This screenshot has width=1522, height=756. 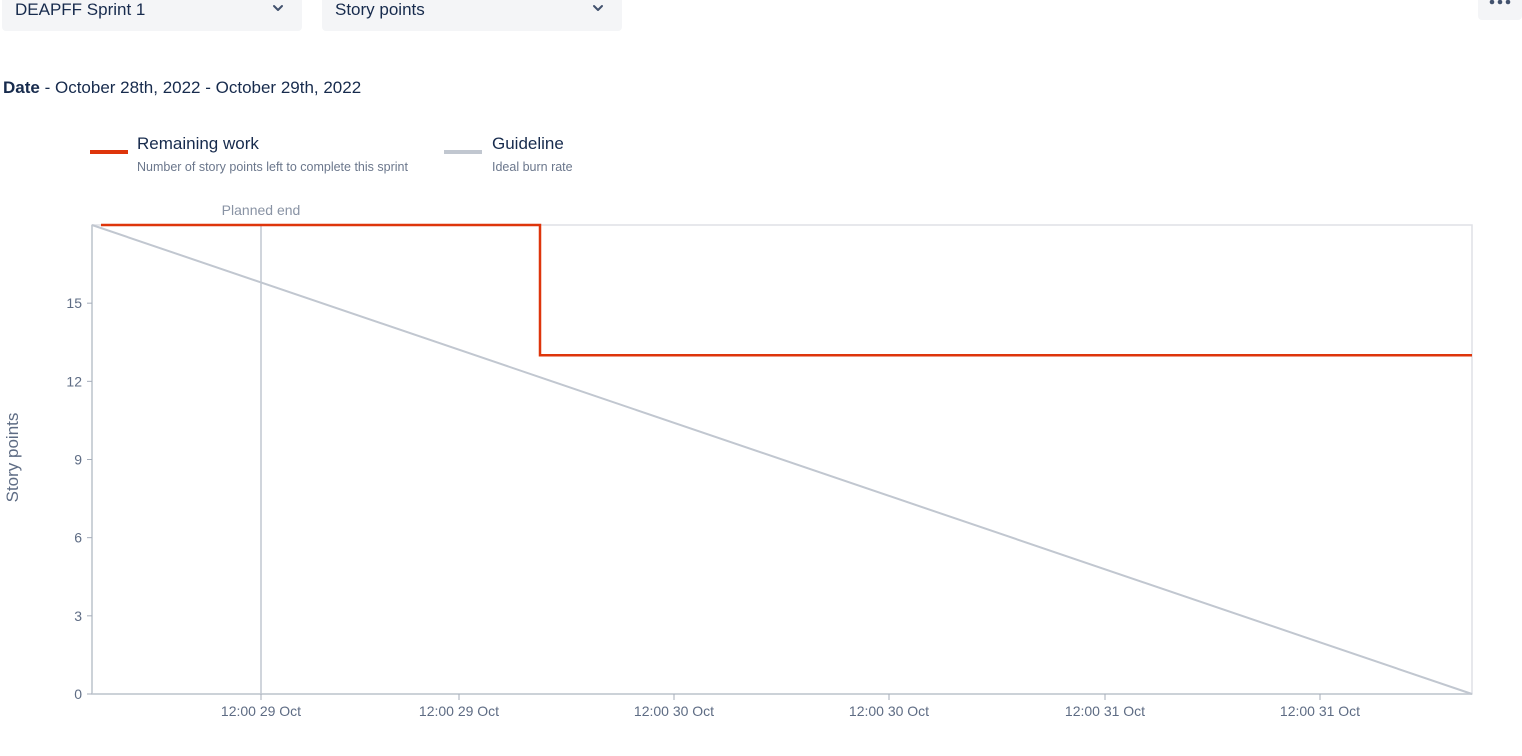 I want to click on planned-end-label: Planned end, so click(x=261, y=210).